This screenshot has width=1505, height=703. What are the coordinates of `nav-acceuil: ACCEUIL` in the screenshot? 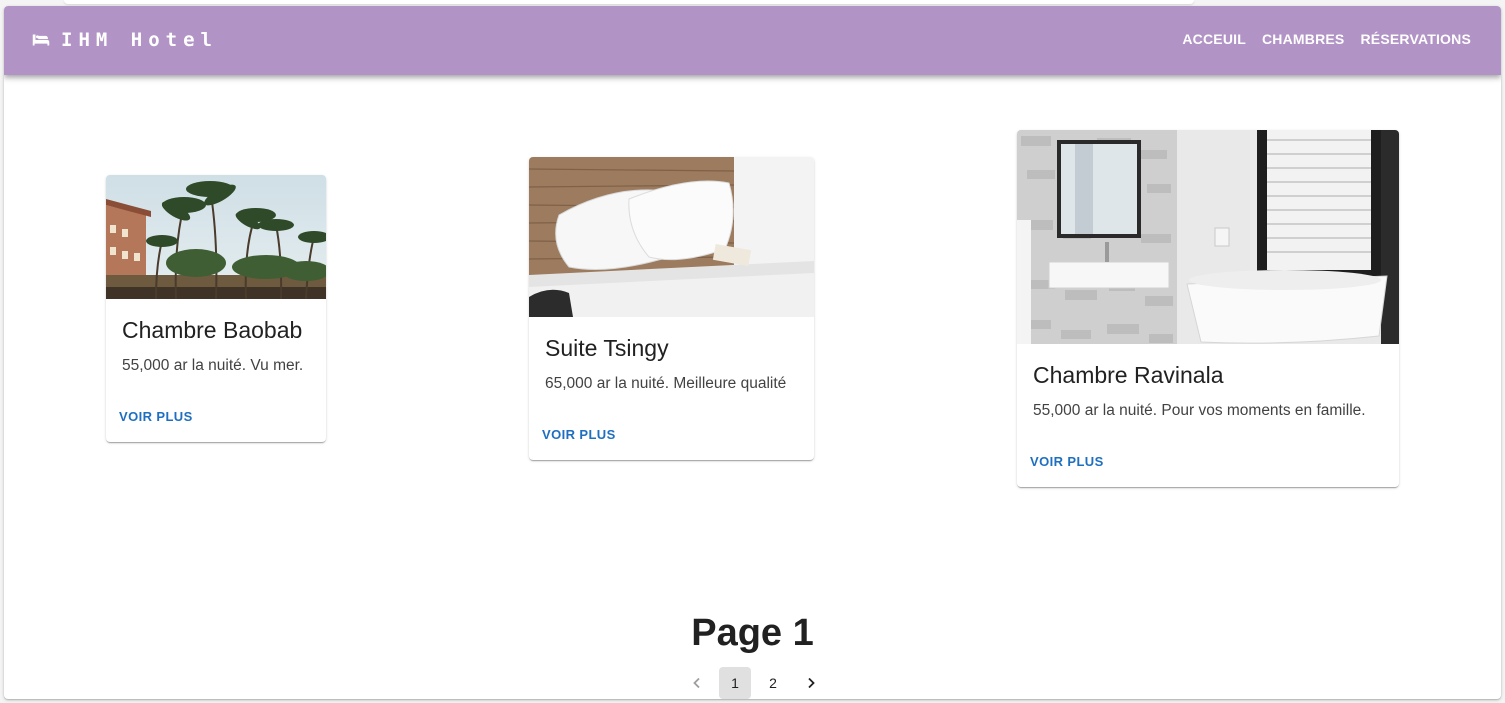 It's located at (1214, 39).